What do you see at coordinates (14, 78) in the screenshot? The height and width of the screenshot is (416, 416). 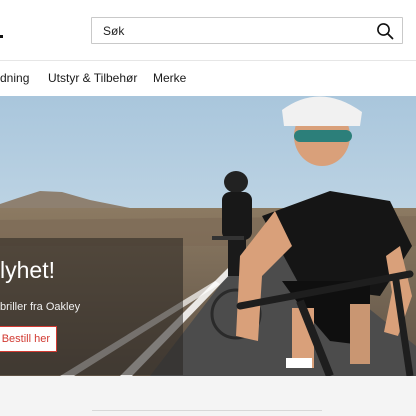 I see `nav-item-clothing: dning` at bounding box center [14, 78].